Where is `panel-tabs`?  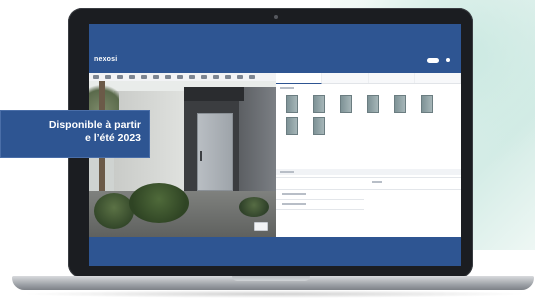
panel-tabs is located at coordinates (368, 78).